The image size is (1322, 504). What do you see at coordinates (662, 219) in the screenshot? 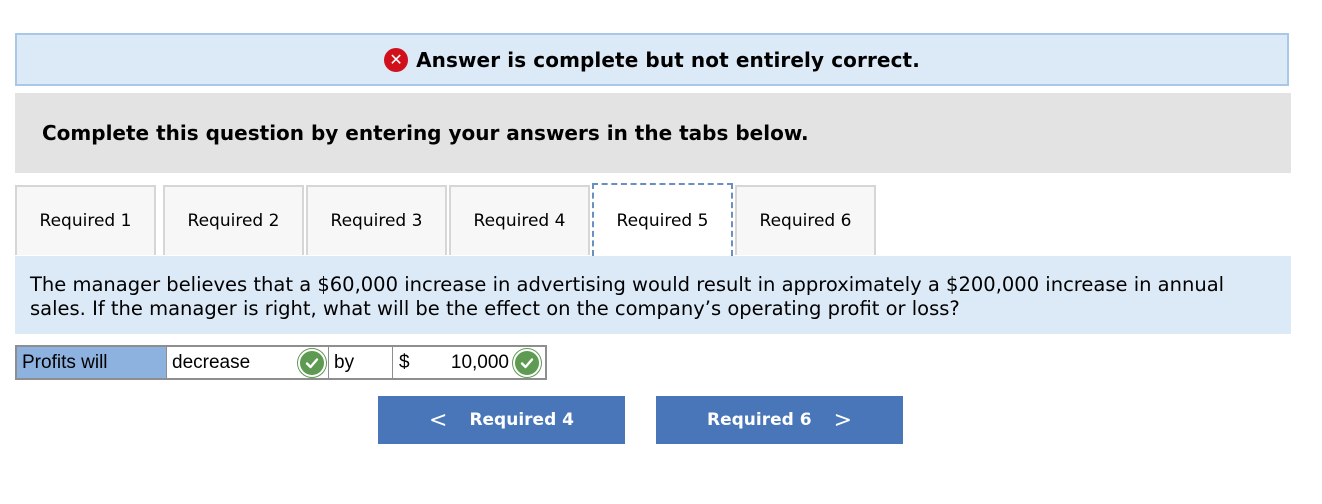
I see `tab-required-5: Required 5` at bounding box center [662, 219].